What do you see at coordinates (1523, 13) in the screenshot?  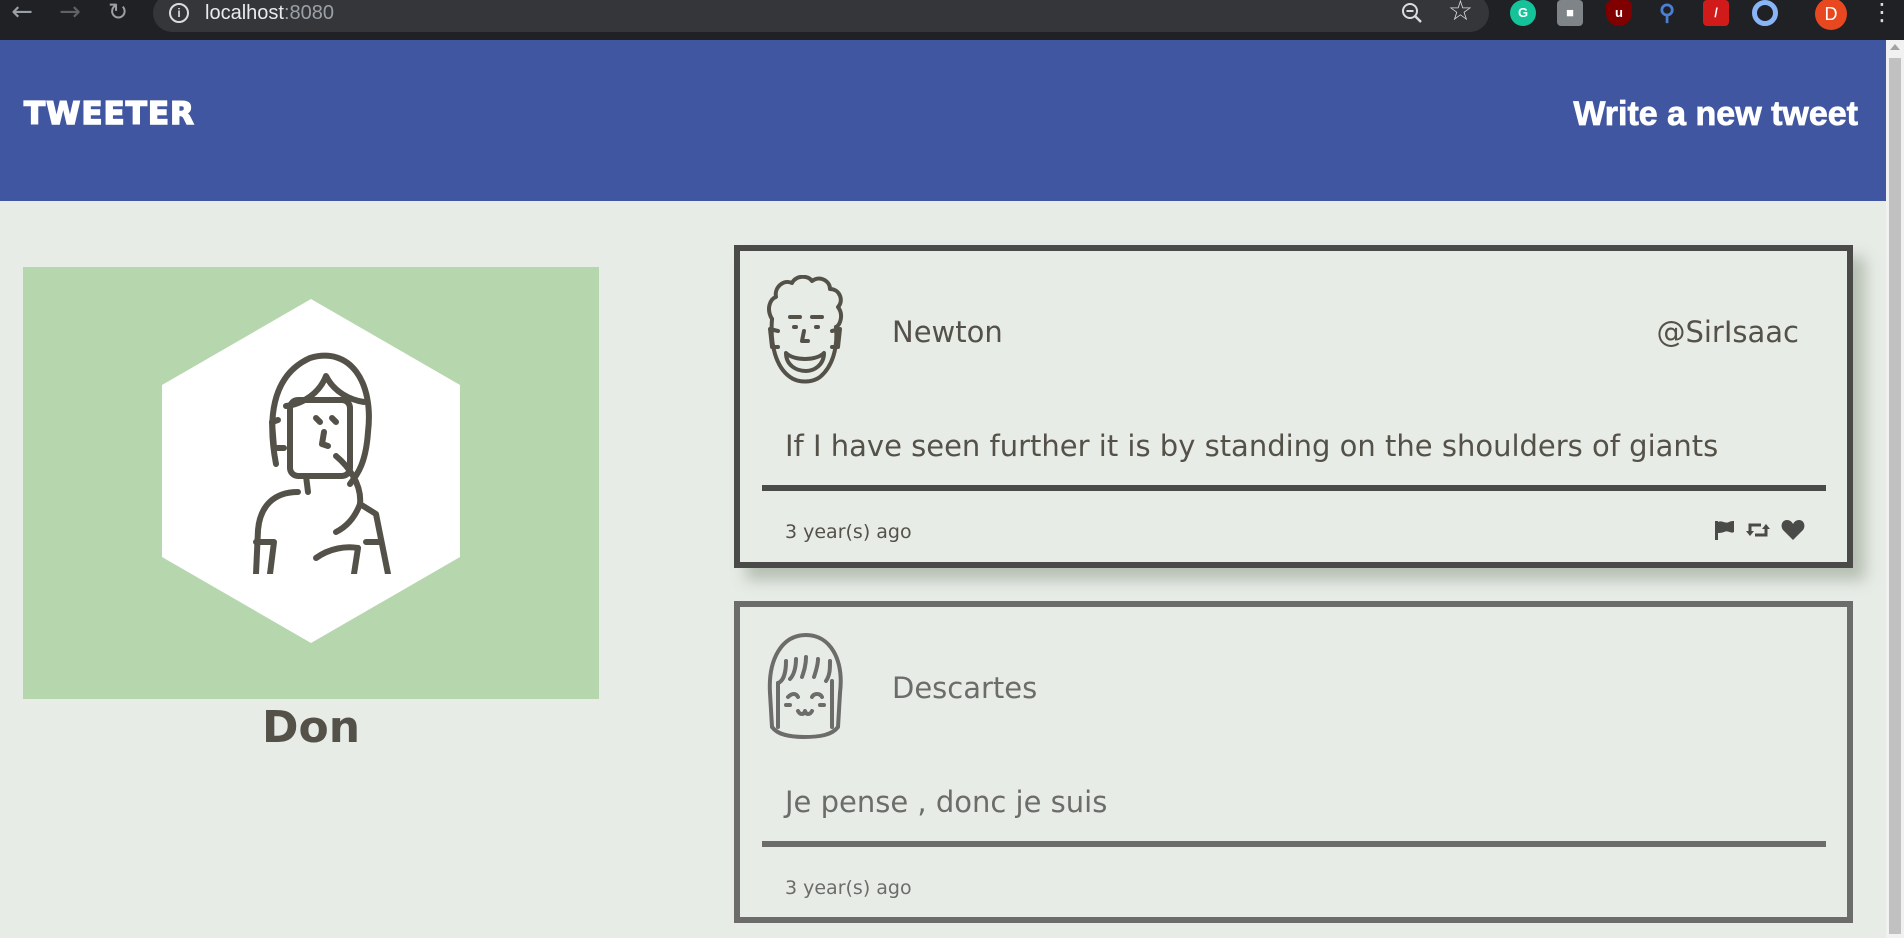 I see `grammarly-icon: G` at bounding box center [1523, 13].